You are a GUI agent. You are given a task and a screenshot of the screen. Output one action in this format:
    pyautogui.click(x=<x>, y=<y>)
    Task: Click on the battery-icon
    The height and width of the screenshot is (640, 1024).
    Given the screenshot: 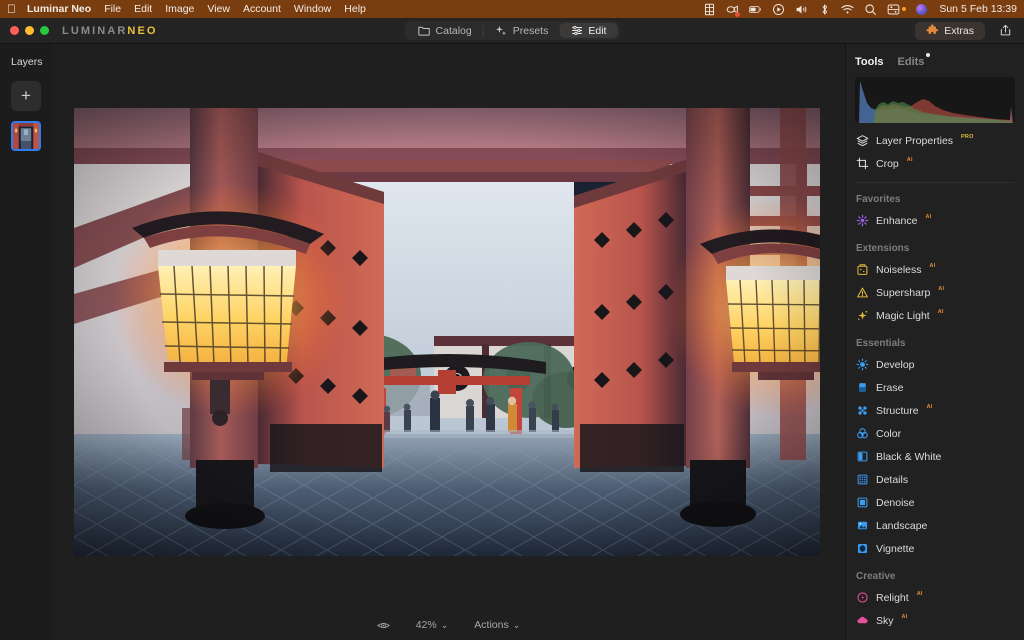 What is the action you would take?
    pyautogui.click(x=755, y=9)
    